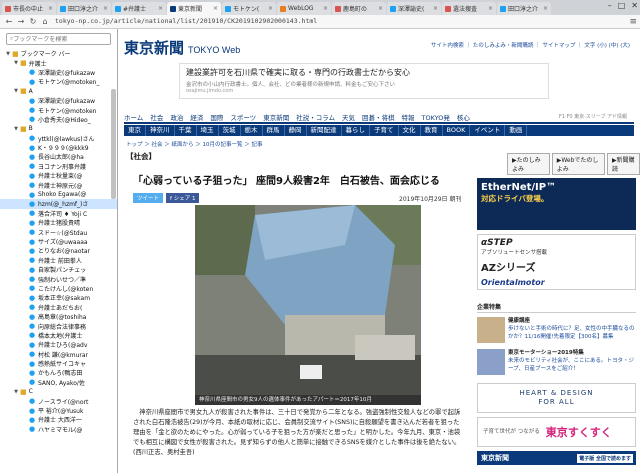 Image resolution: width=640 pixels, height=473 pixels. I want to click on tab-6: 鹿島町の ×, so click(359, 8).